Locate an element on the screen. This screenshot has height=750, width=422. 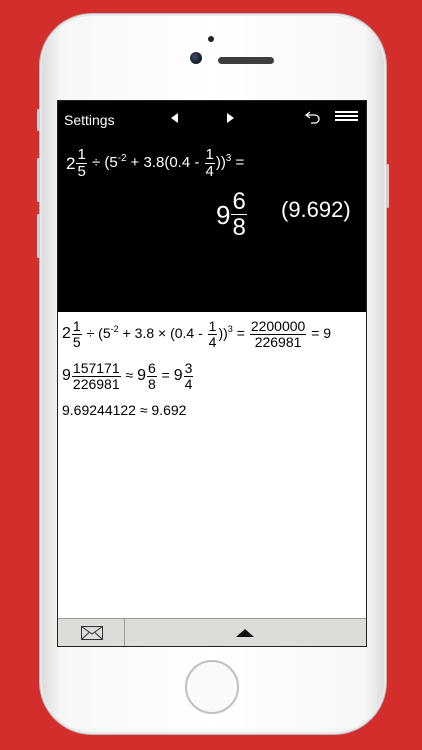
top-bar: Settings is located at coordinates (212, 118).